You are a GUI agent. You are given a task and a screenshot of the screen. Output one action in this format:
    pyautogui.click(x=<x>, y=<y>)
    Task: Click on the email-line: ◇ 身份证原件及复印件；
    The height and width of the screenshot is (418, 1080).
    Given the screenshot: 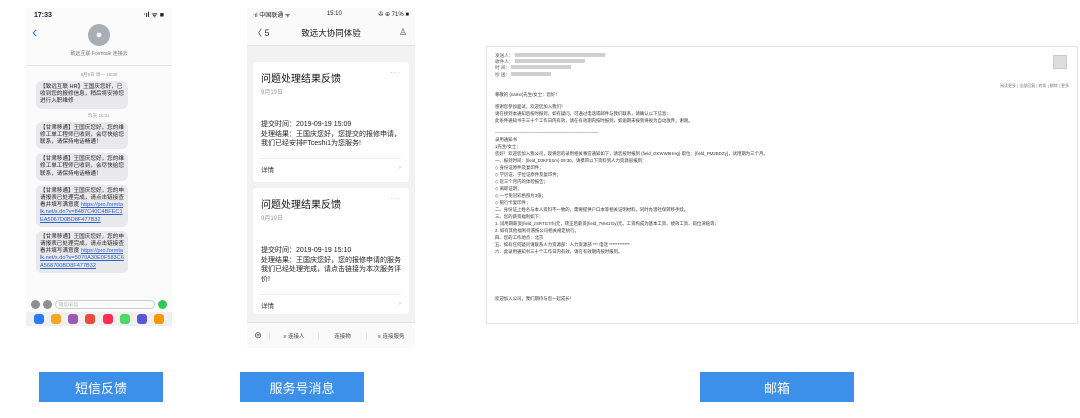 What is the action you would take?
    pyautogui.click(x=519, y=167)
    